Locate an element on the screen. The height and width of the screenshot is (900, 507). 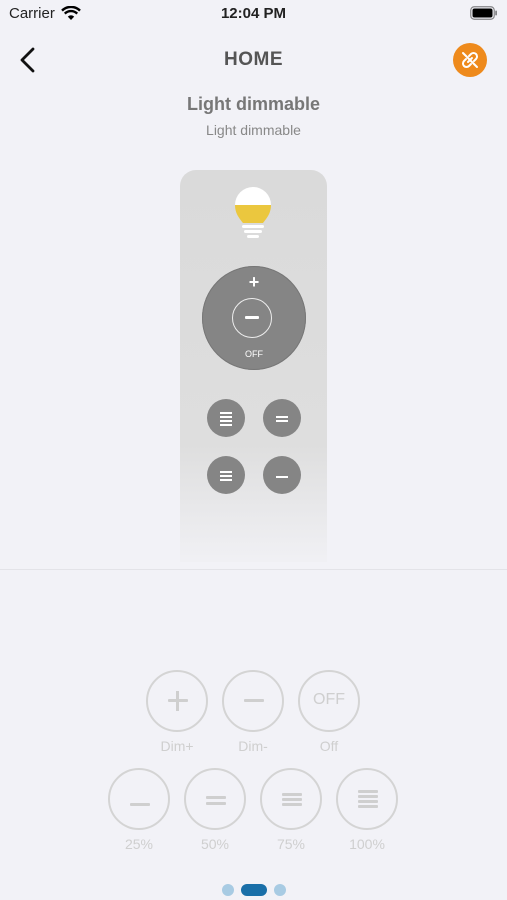
level-50-button is located at coordinates (215, 799).